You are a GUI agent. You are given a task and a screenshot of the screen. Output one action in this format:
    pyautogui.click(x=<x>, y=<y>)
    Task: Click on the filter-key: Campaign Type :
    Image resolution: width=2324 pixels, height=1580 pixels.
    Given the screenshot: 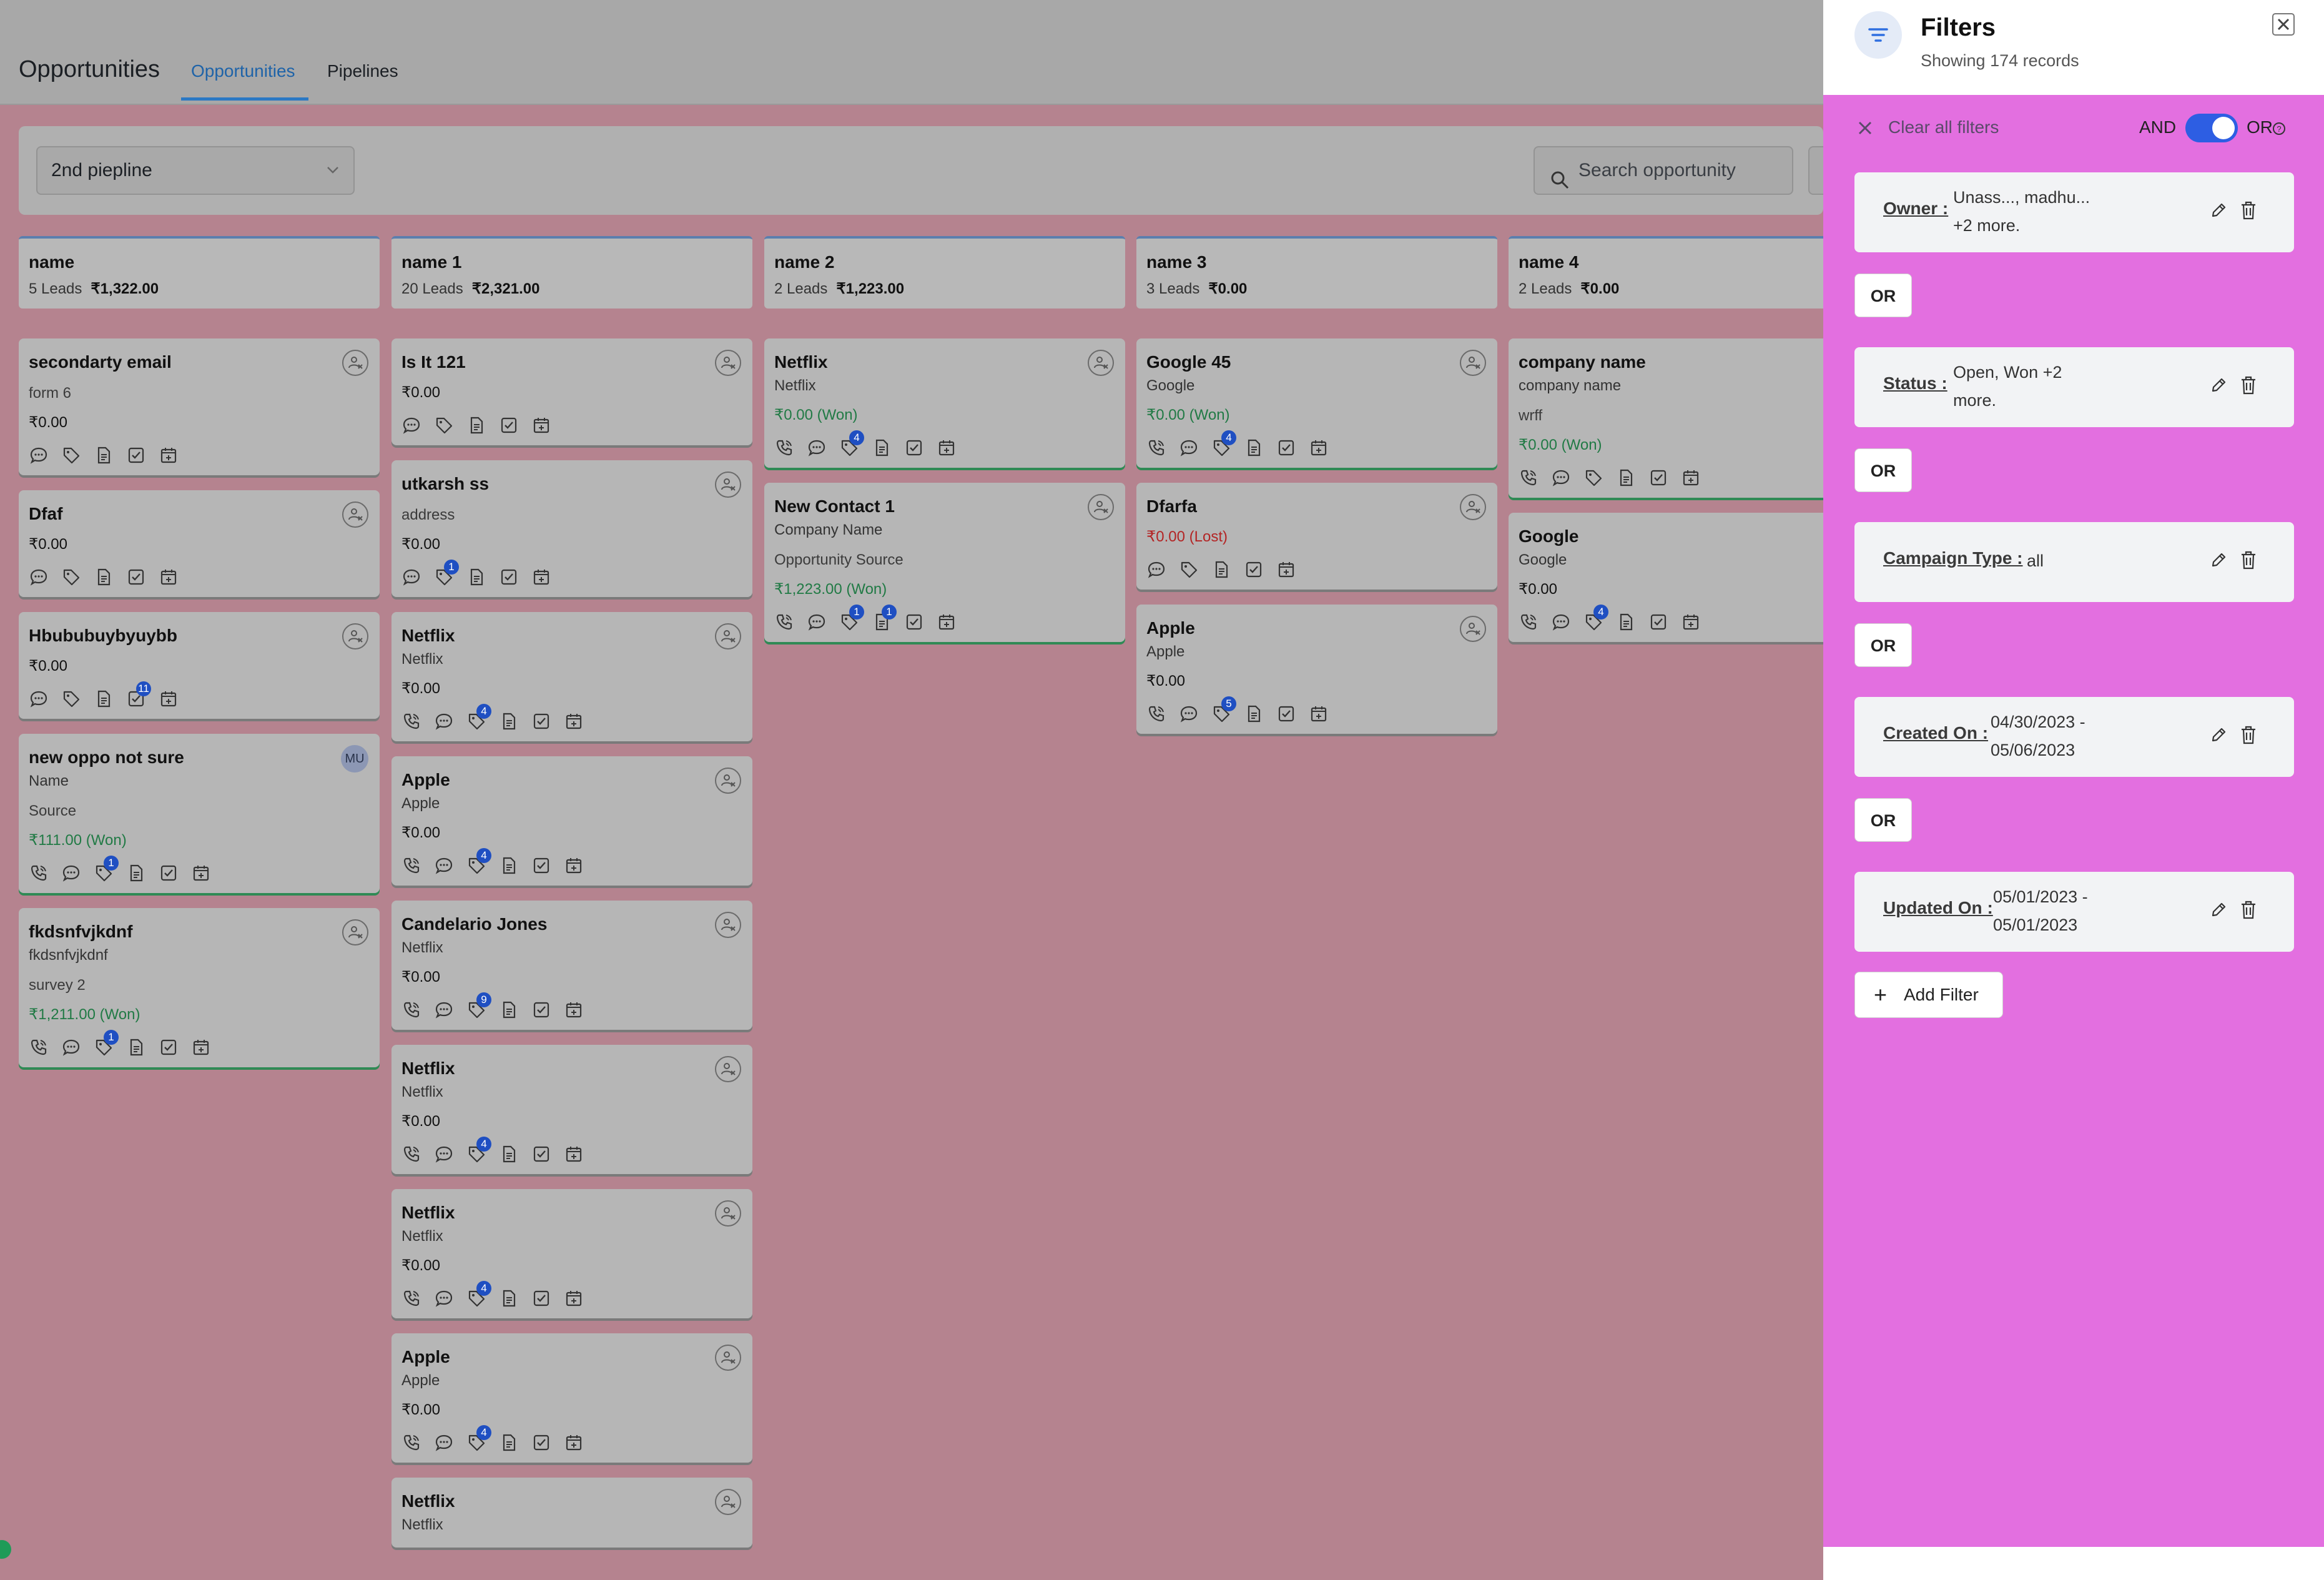 What is the action you would take?
    pyautogui.click(x=1953, y=558)
    